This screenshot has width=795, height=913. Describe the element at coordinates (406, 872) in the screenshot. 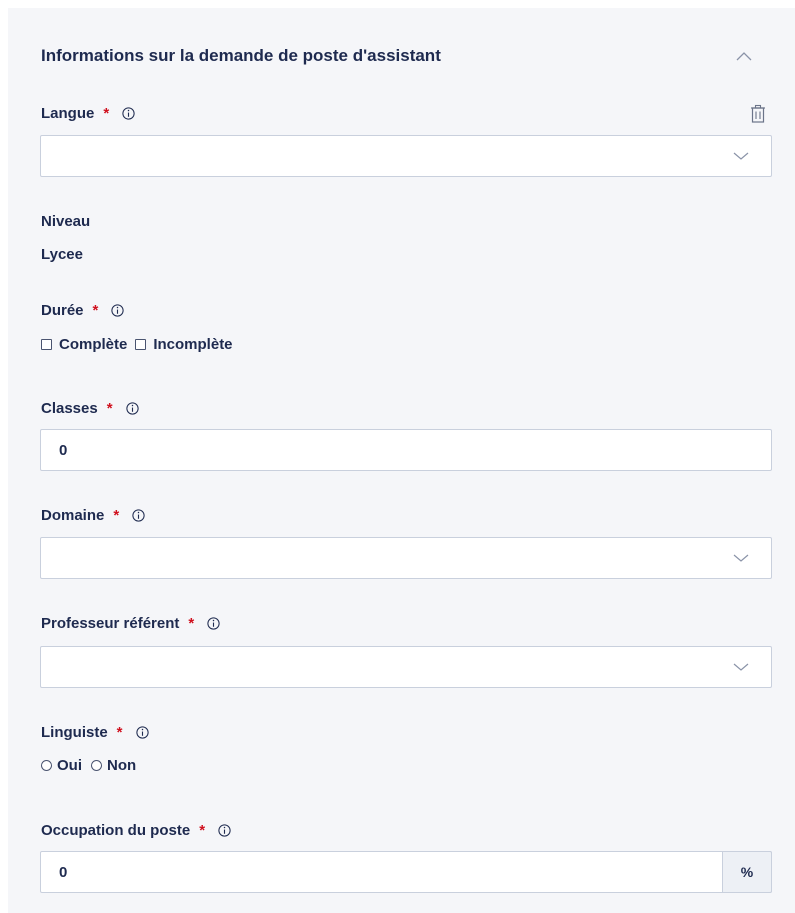

I see `occupation-input: 0 %` at that location.